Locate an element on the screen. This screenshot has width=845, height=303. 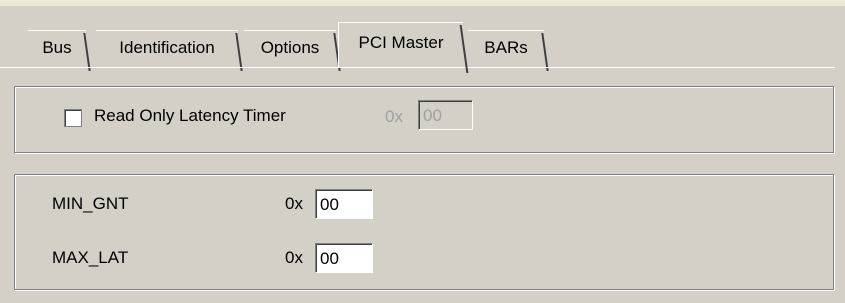
tab-identification: Identification is located at coordinates (167, 47).